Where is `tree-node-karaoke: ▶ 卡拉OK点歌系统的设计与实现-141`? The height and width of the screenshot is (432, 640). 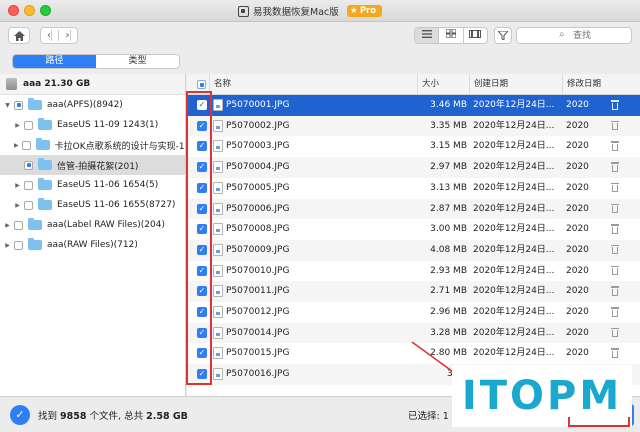 tree-node-karaoke: ▶ 卡拉OK点歌系统的设计与实现-141 is located at coordinates (92, 145).